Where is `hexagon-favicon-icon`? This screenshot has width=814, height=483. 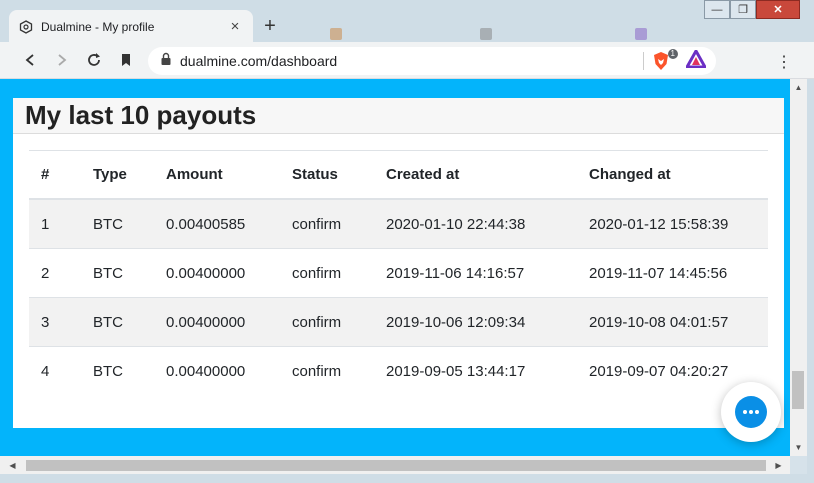
hexagon-favicon-icon is located at coordinates (26, 26).